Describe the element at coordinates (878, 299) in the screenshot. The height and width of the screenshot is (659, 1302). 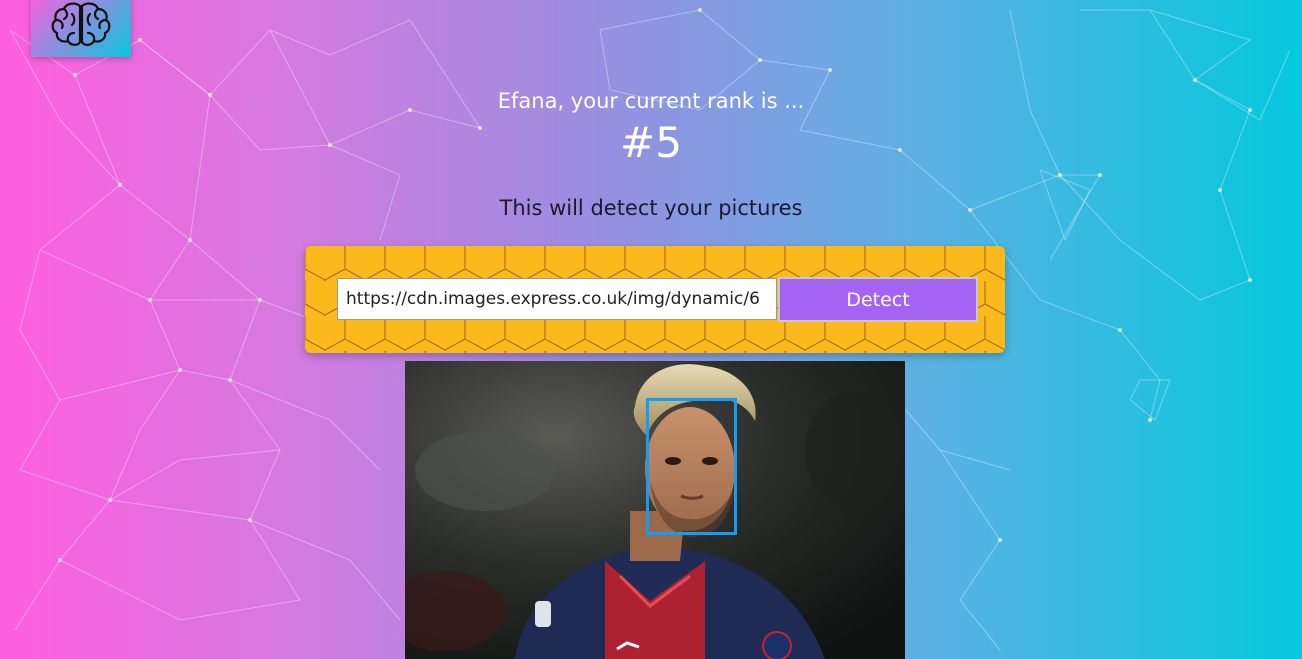
I see `detect-button: Detect` at that location.